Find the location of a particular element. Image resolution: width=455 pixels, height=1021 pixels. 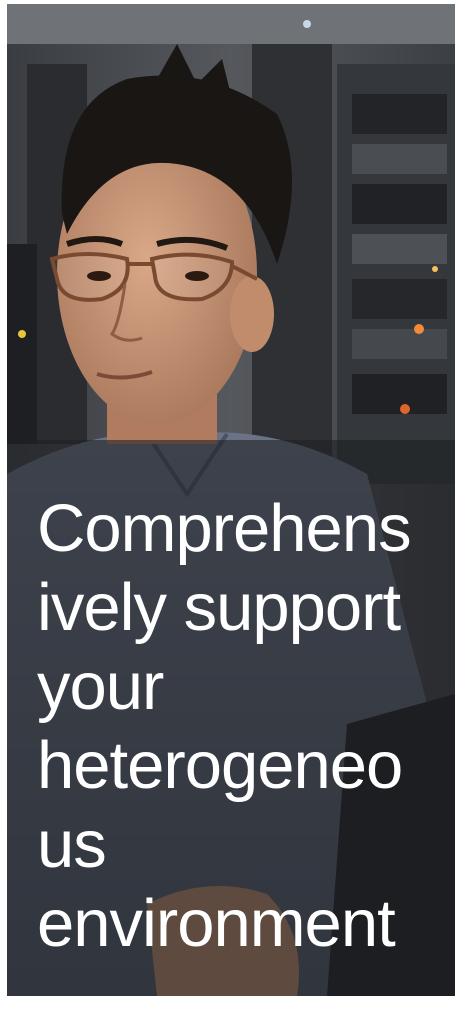

headline-line: Comprehens is located at coordinates (224, 528).